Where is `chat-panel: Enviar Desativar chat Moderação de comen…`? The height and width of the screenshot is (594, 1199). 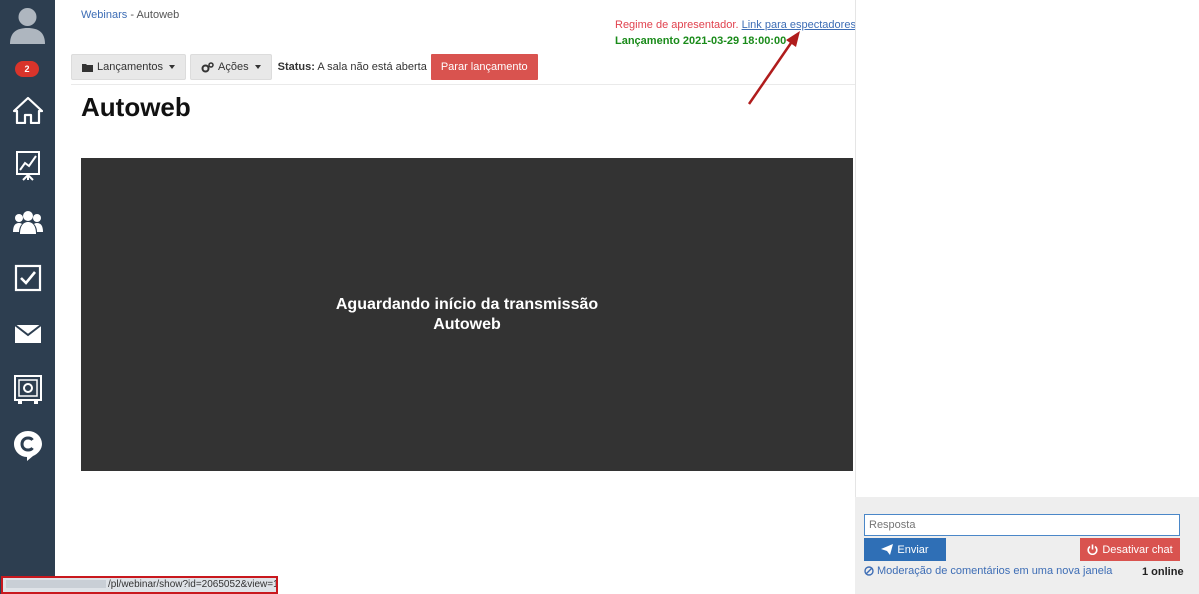 chat-panel: Enviar Desativar chat Moderação de comen… is located at coordinates (1027, 545).